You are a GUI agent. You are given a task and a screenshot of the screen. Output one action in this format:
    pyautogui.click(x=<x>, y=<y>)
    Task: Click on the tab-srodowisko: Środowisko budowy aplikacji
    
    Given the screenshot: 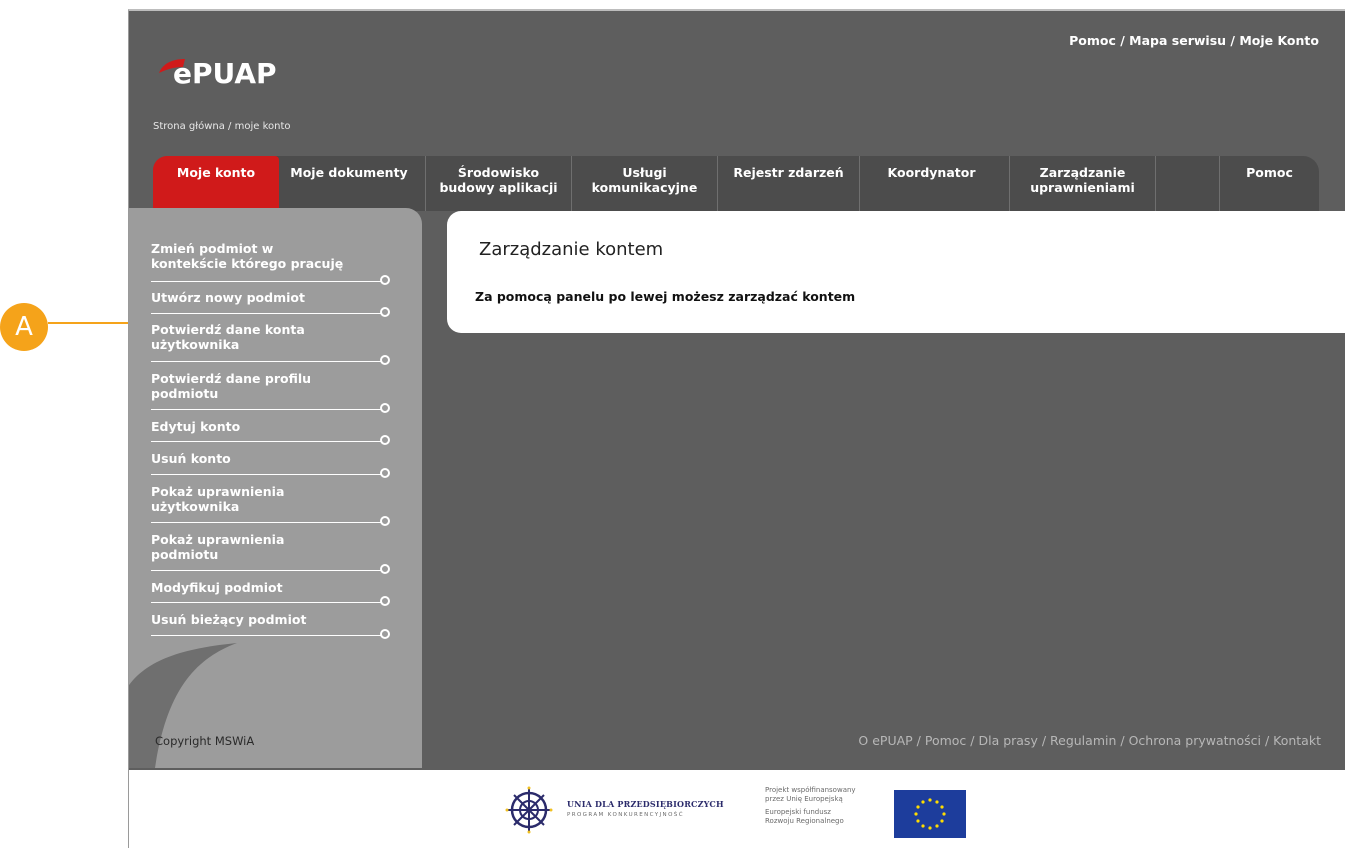 What is the action you would take?
    pyautogui.click(x=498, y=183)
    